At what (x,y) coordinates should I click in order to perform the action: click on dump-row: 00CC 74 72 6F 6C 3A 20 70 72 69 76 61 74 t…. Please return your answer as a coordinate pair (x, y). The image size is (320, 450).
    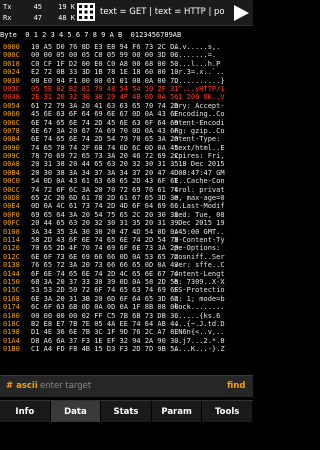
    Looking at the image, I should click on (126, 190).